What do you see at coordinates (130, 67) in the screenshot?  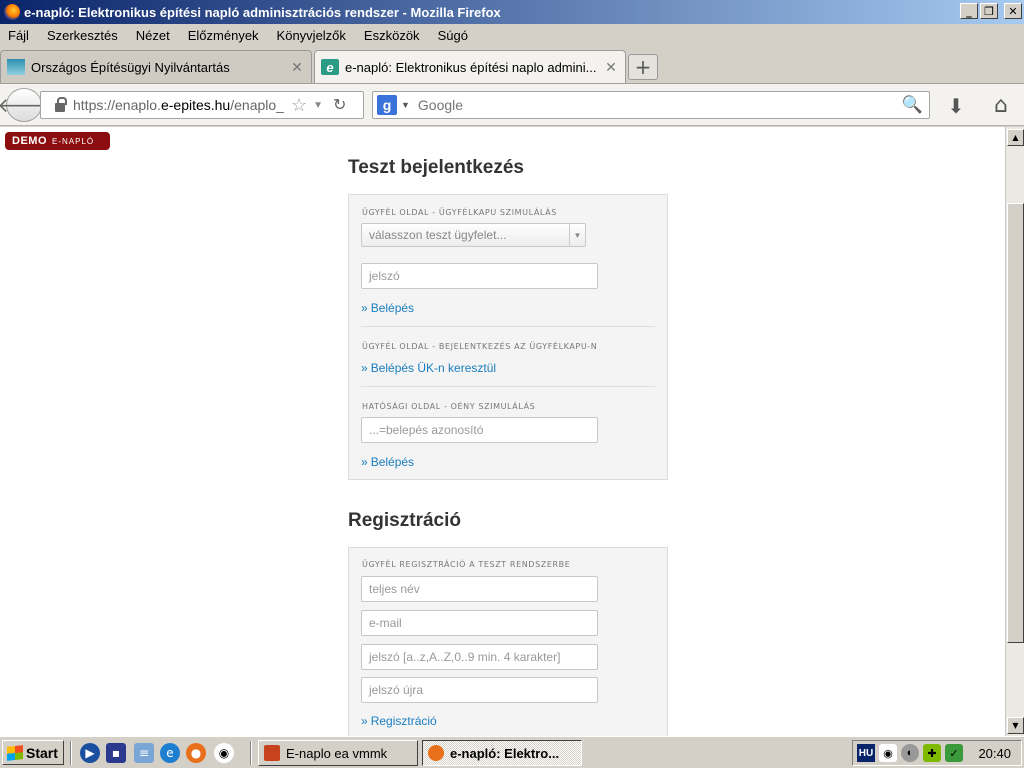 I see `tab-label: Országos Építésügyi Nyilvántartás` at bounding box center [130, 67].